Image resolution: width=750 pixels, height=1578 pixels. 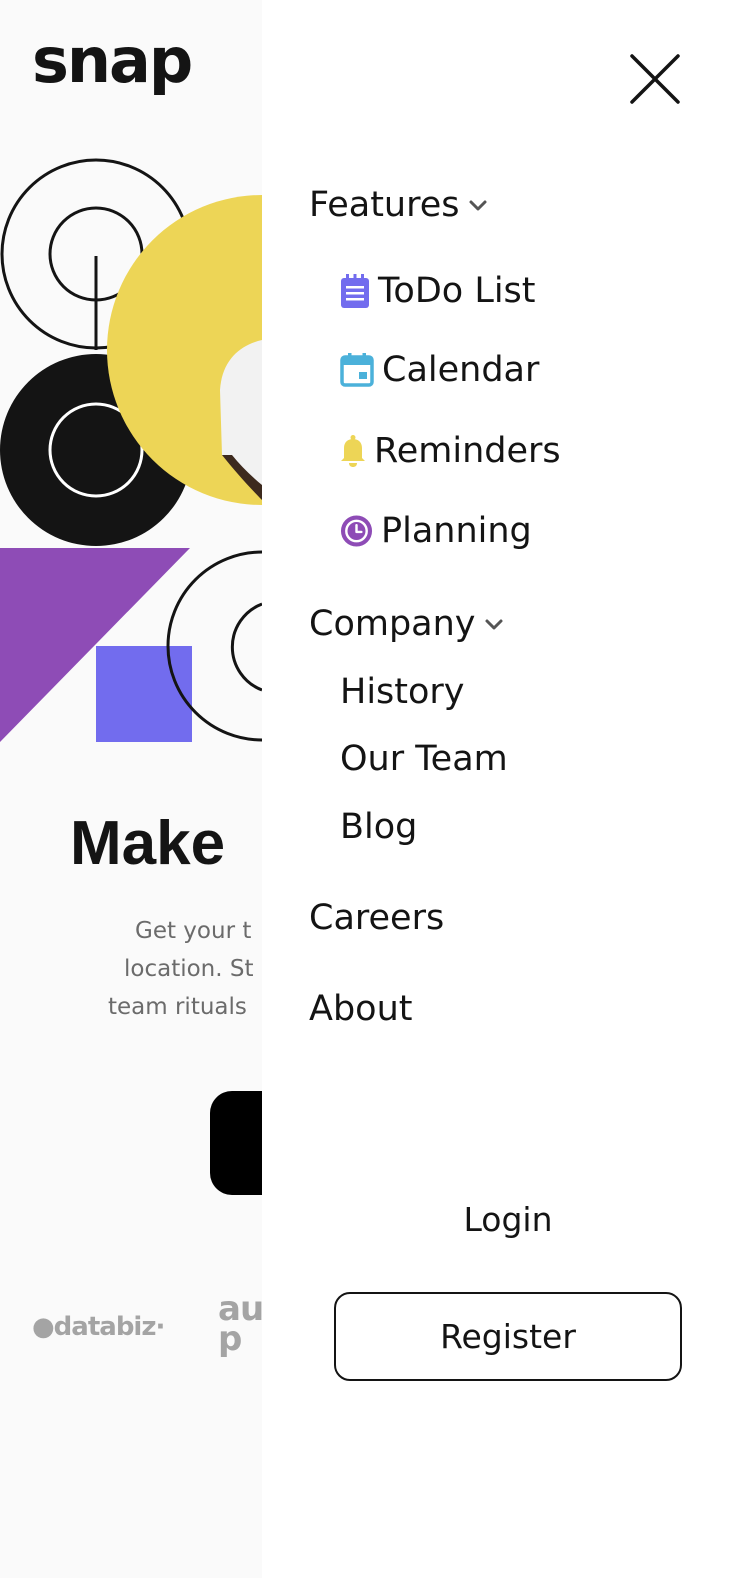 What do you see at coordinates (189, 969) in the screenshot?
I see `hero-description-line: location. St` at bounding box center [189, 969].